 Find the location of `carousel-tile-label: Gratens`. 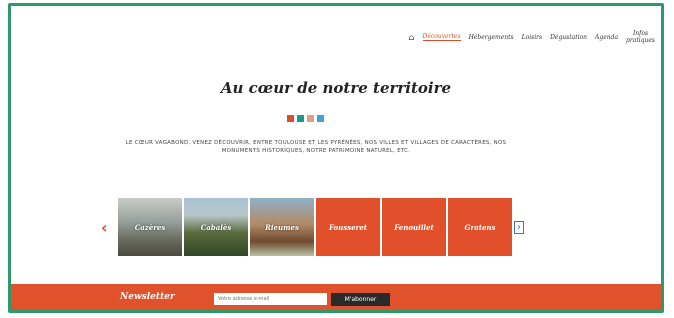

carousel-tile-label: Gratens is located at coordinates (480, 227).